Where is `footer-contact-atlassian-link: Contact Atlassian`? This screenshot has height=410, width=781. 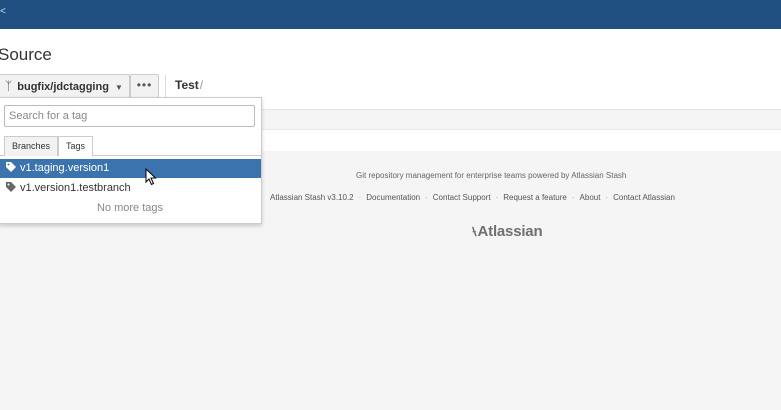 footer-contact-atlassian-link: Contact Atlassian is located at coordinates (644, 197).